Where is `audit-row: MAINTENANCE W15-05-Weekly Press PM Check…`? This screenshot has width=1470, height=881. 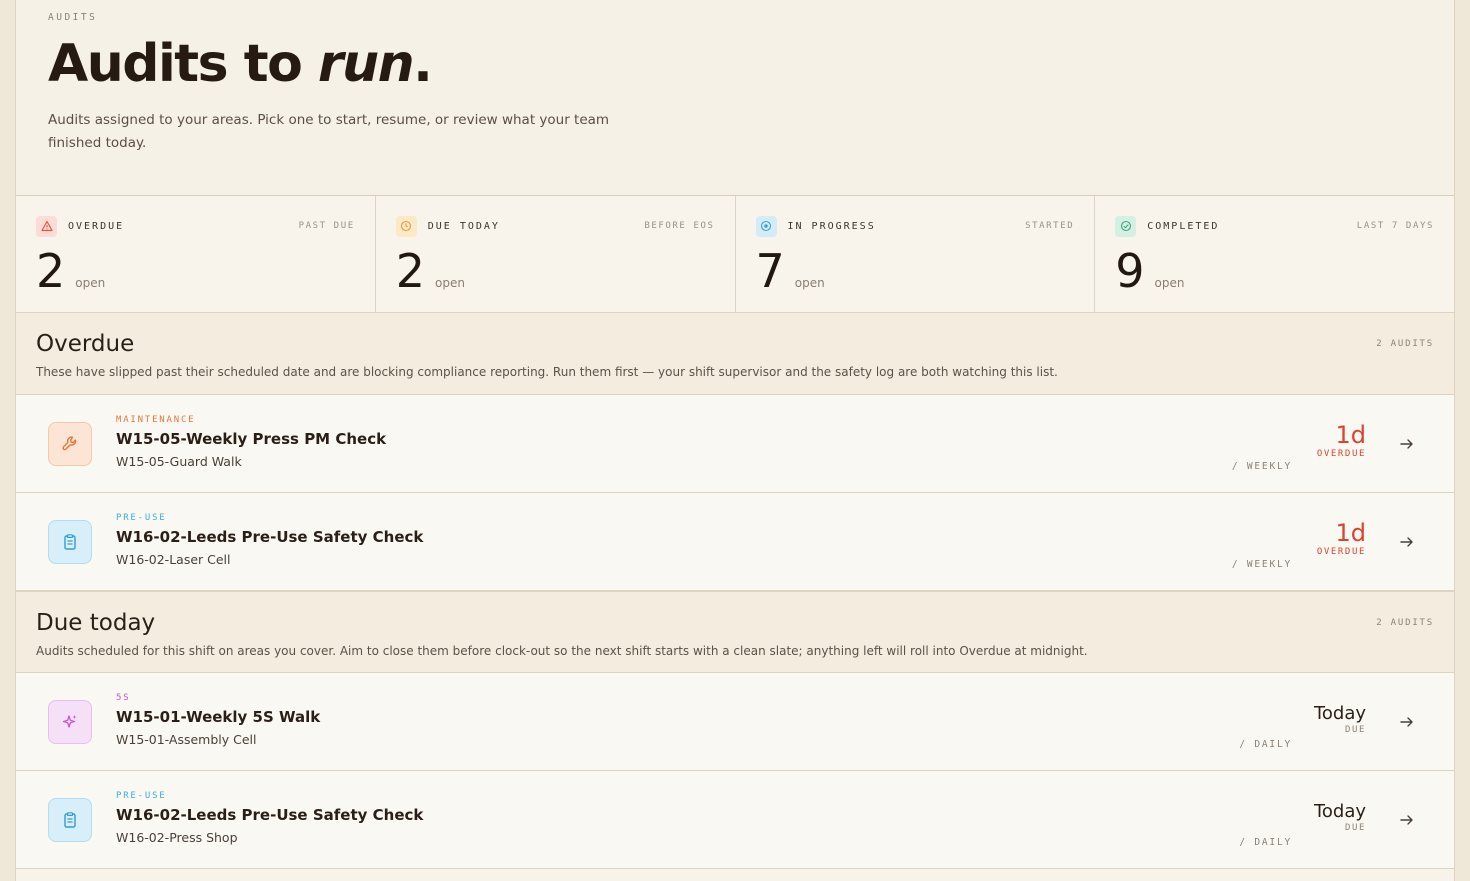
audit-row: MAINTENANCE W15-05-Weekly Press PM Check… is located at coordinates (735, 444).